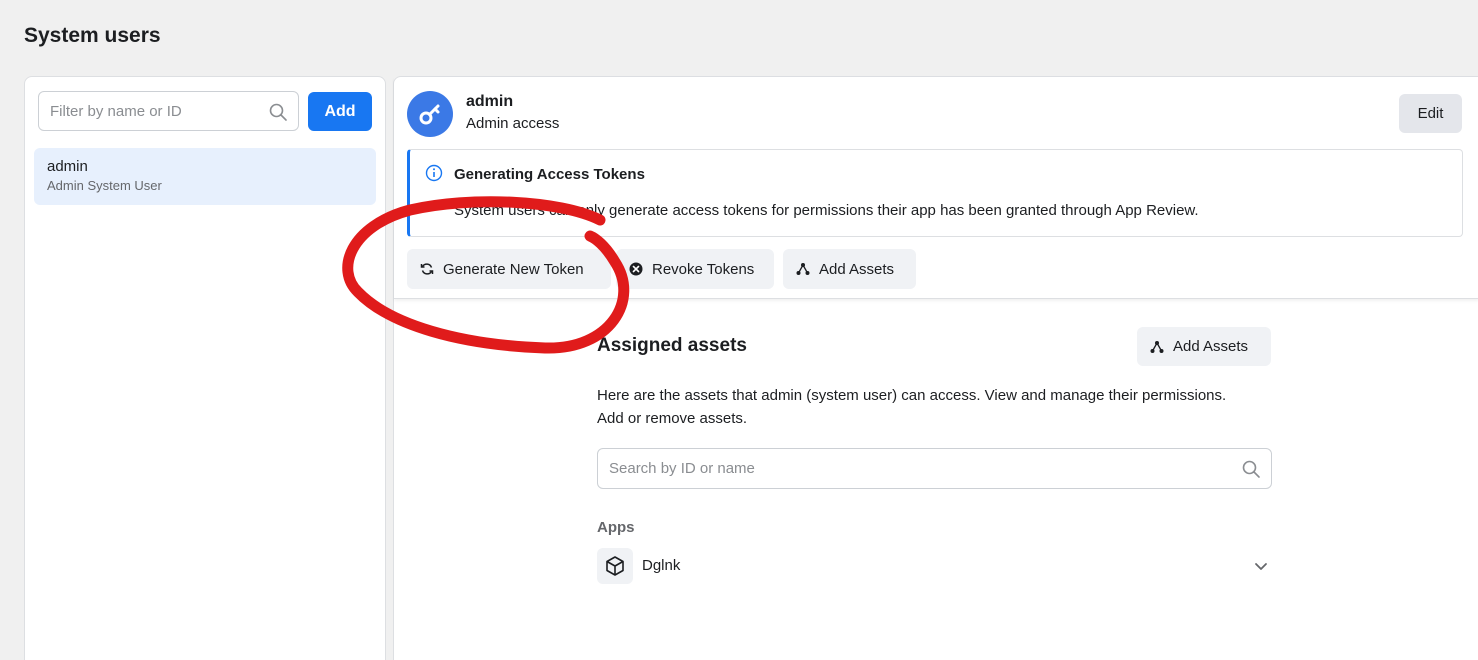  Describe the element at coordinates (672, 345) in the screenshot. I see `assigned-assets-title: Assigned assets` at that location.